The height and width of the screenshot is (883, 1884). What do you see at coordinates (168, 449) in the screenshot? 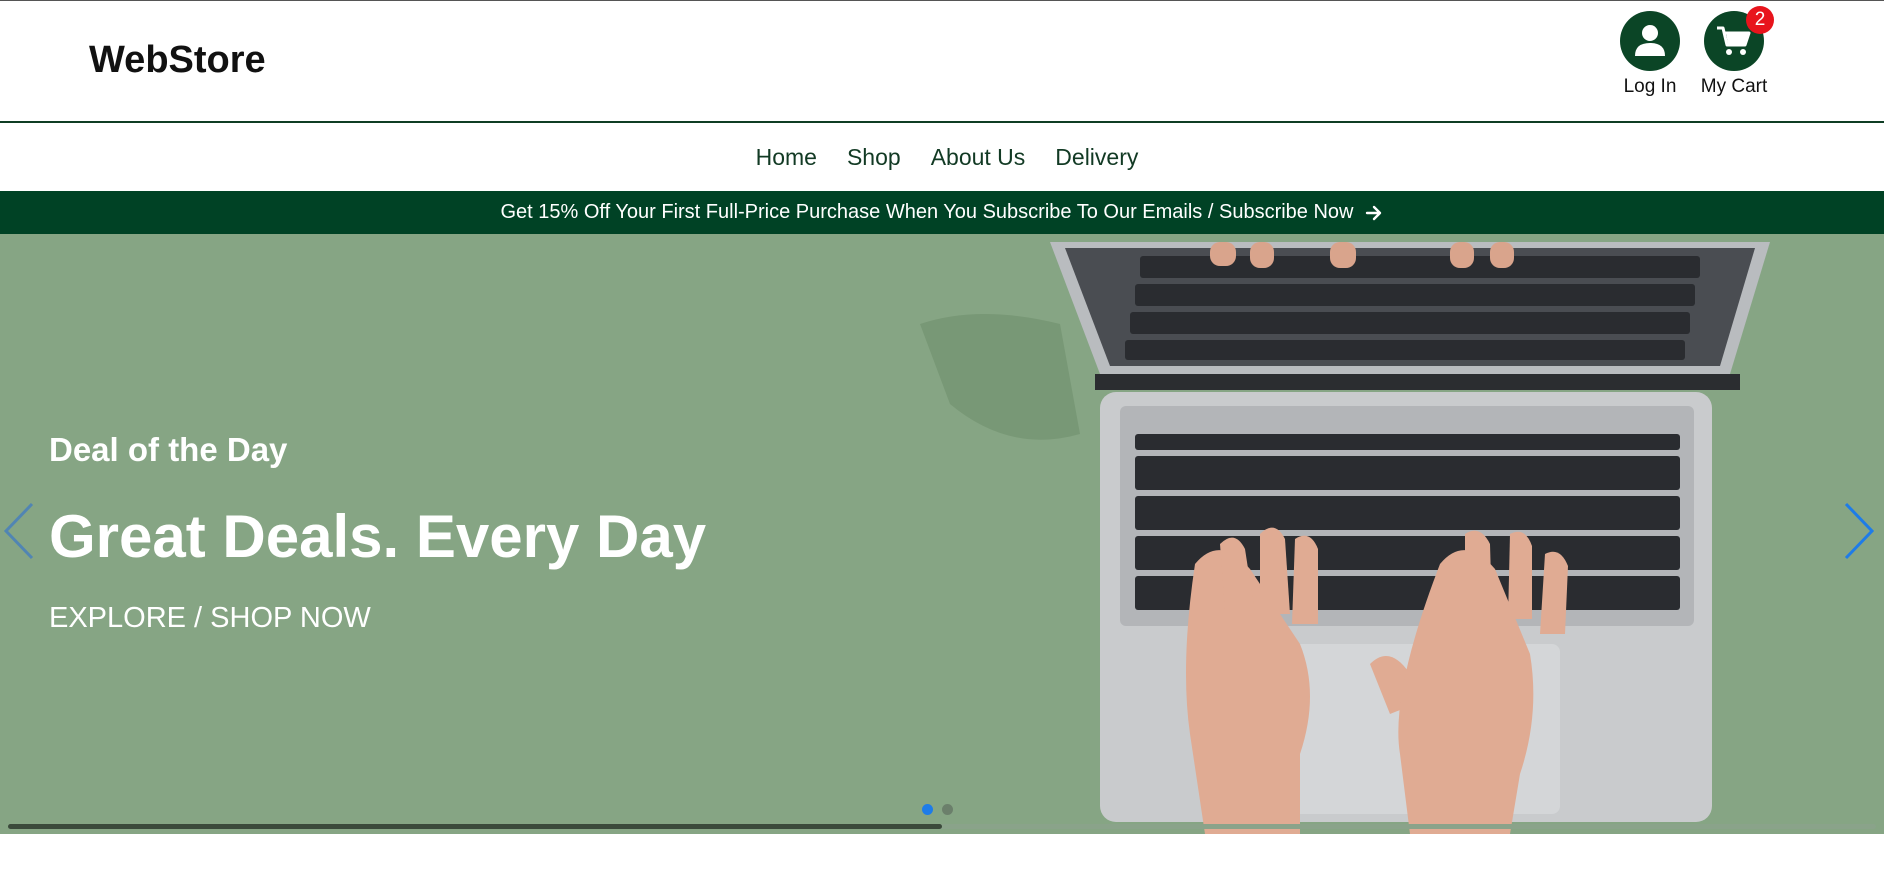
I see `hero-eyebrow: Deal of the Day` at bounding box center [168, 449].